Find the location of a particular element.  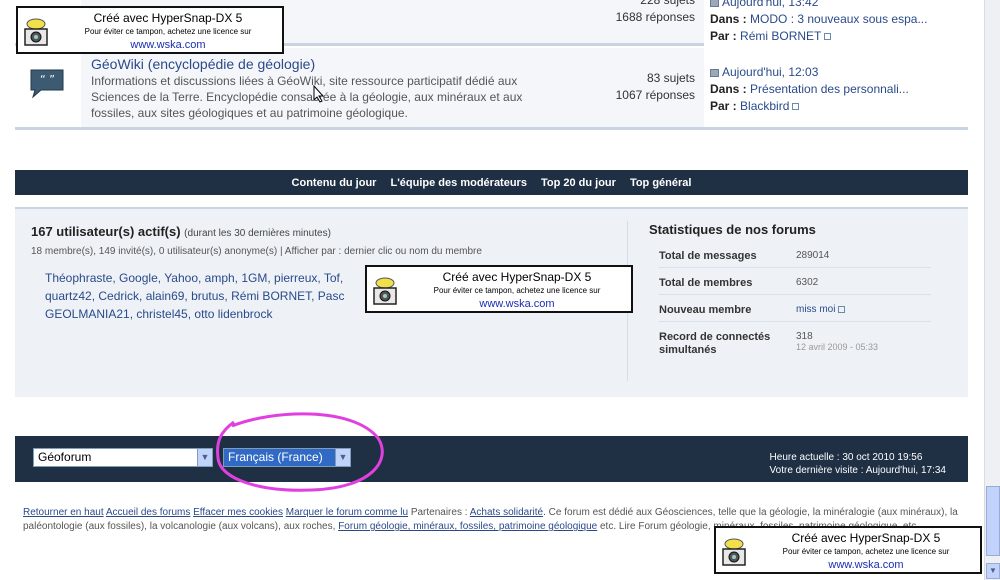

topics-count: 83 sujets is located at coordinates (670, 78).